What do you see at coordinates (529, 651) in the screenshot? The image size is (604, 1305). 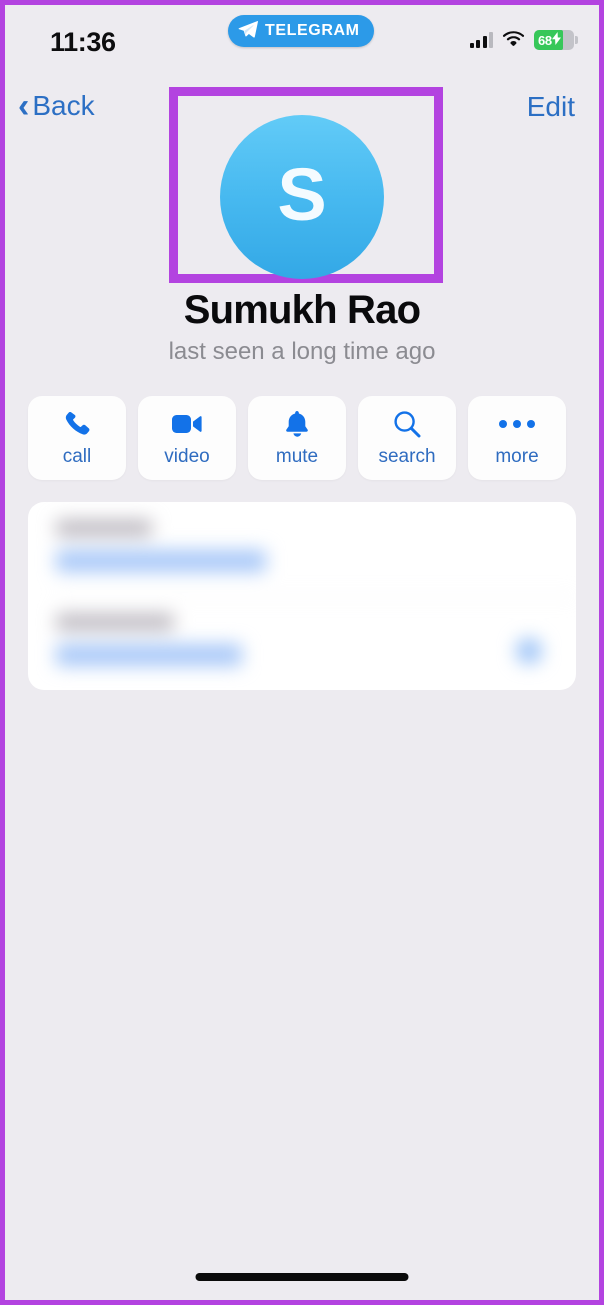 I see `info-row-trailing-dot` at bounding box center [529, 651].